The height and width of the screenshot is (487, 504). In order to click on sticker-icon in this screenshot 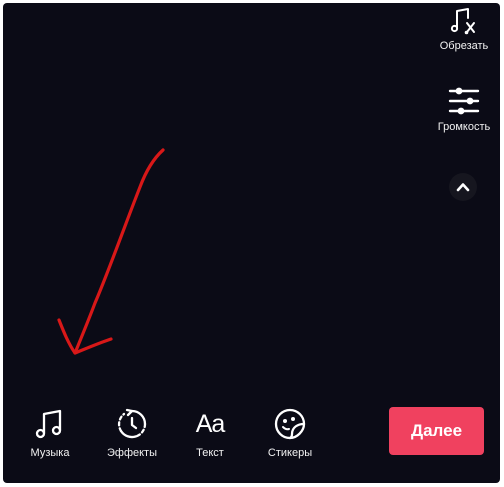, I will do `click(290, 424)`.